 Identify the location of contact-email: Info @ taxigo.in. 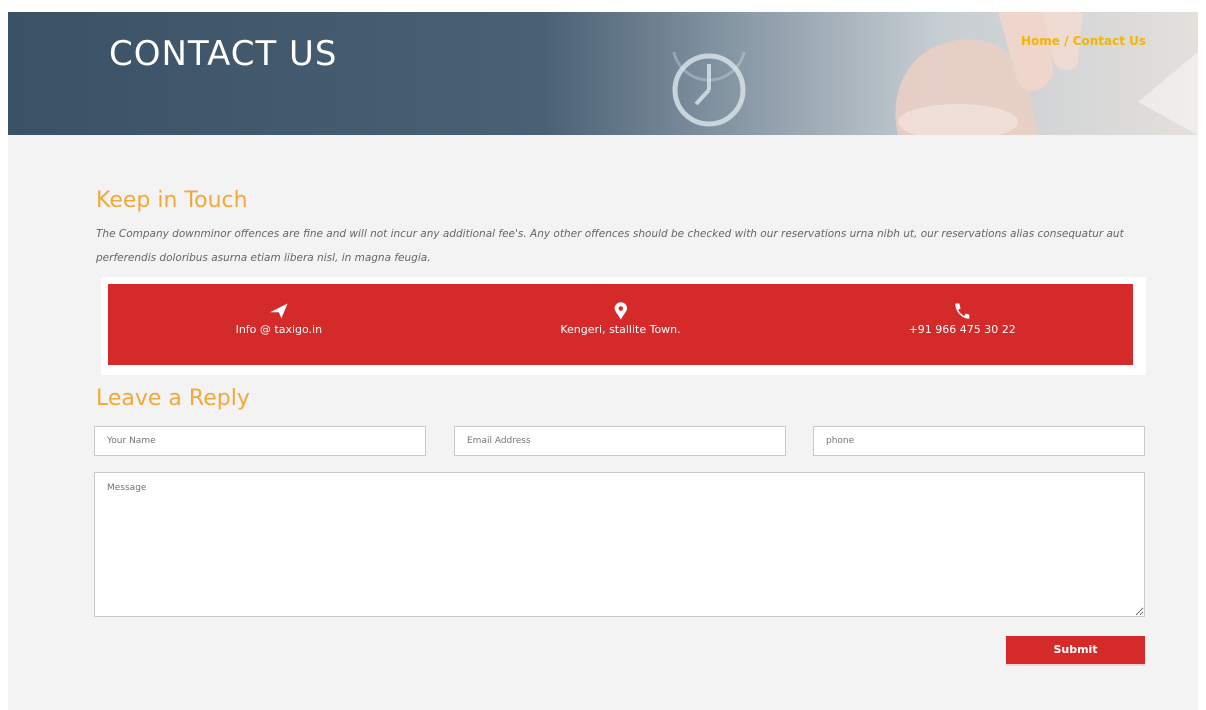
(279, 324).